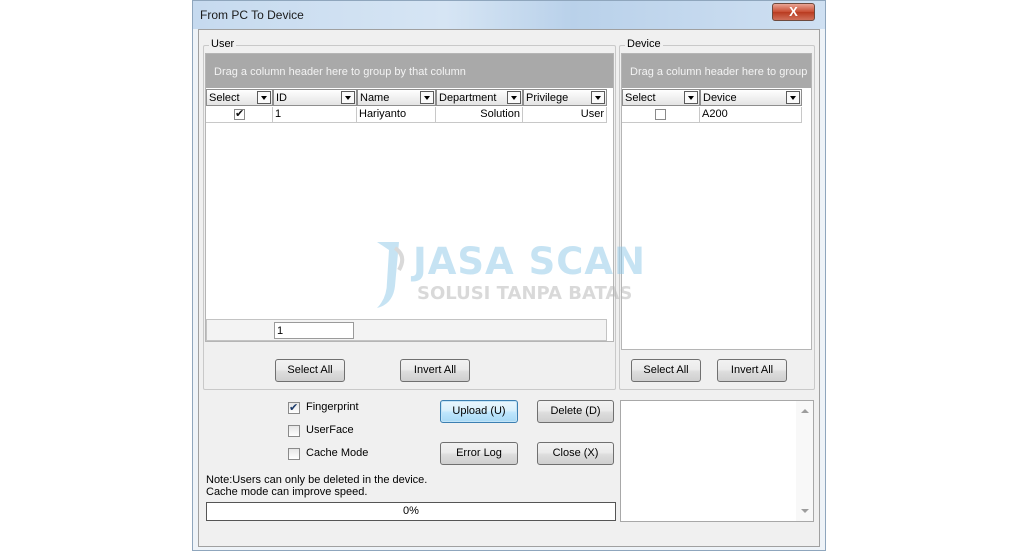 This screenshot has height=551, width=1020. What do you see at coordinates (575, 411) in the screenshot?
I see `delete-button: Delete (D)` at bounding box center [575, 411].